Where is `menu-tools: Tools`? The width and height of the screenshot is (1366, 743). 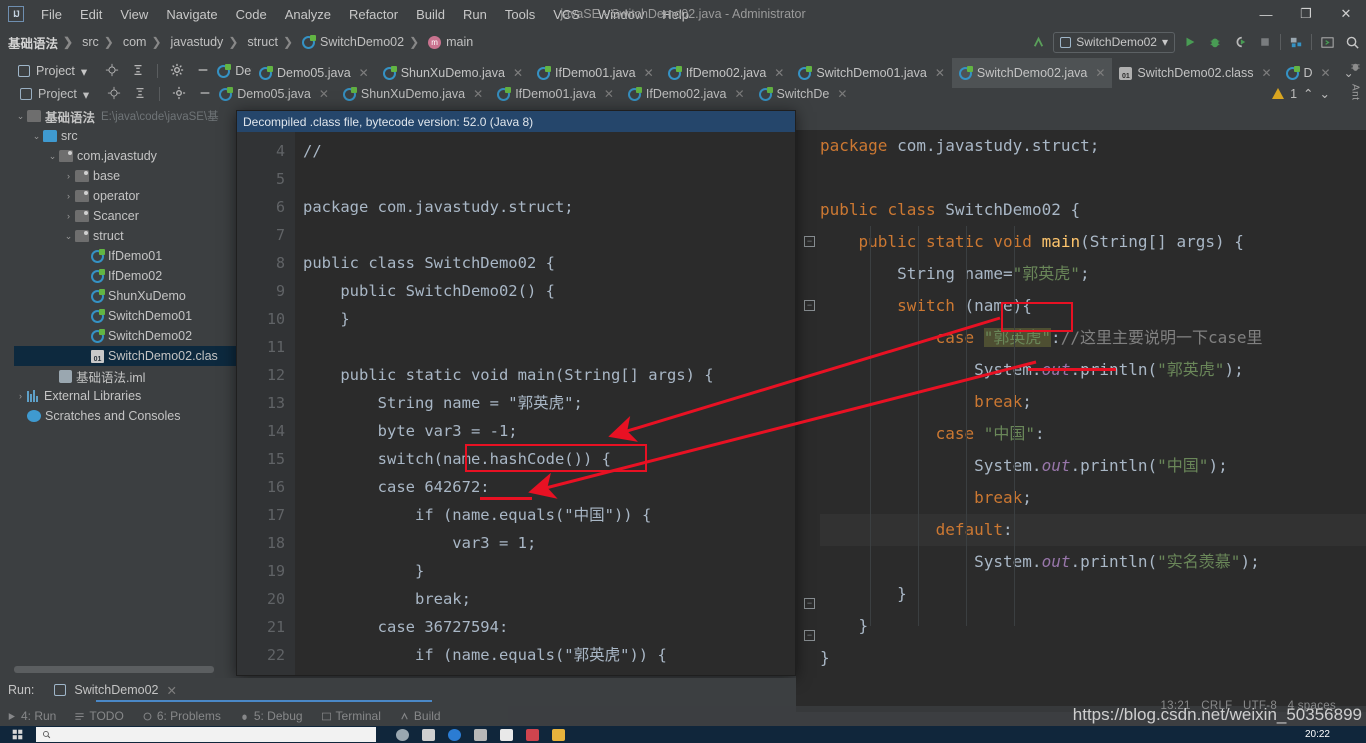 menu-tools: Tools is located at coordinates (520, 14).